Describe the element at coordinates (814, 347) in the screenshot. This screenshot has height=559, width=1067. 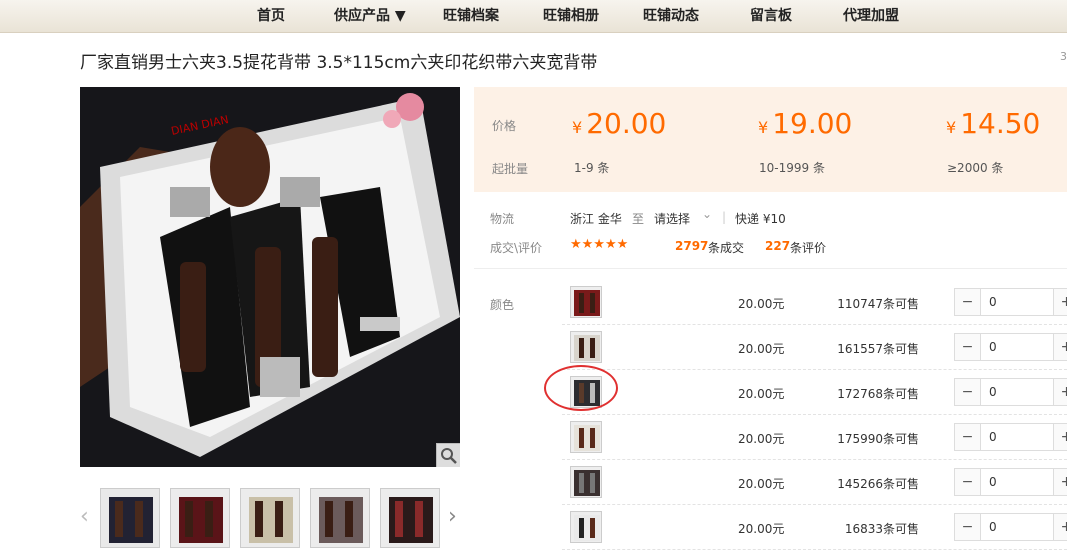
I see `sku-row: 20.00元 161557条可售 −0 +` at that location.